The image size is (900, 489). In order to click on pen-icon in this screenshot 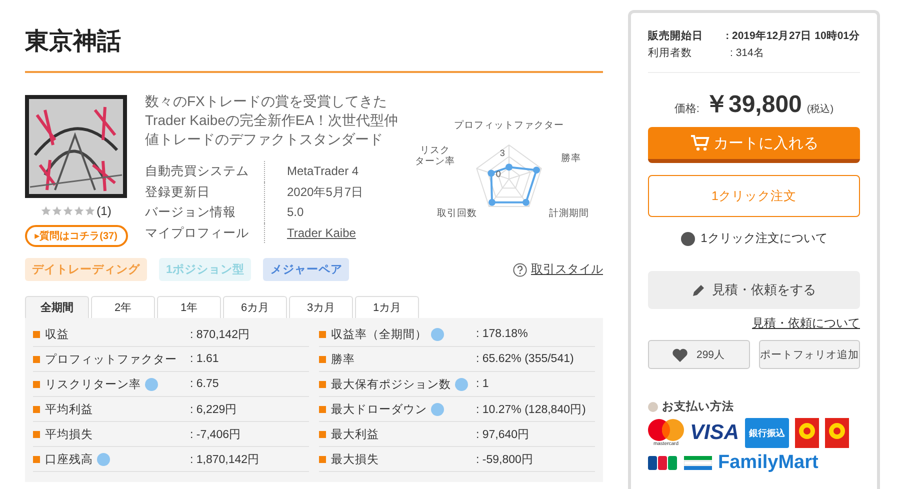, I will do `click(699, 290)`.